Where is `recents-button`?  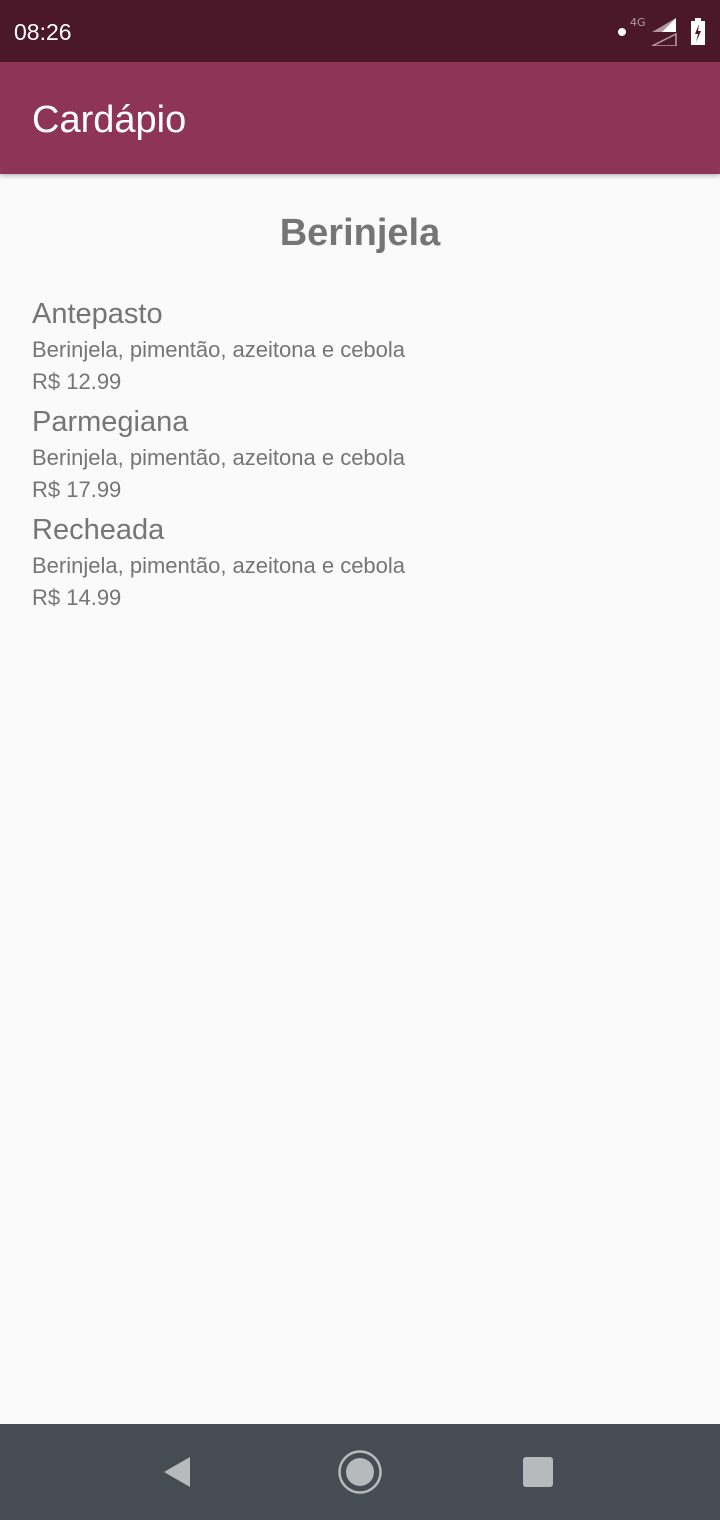 recents-button is located at coordinates (538, 1472).